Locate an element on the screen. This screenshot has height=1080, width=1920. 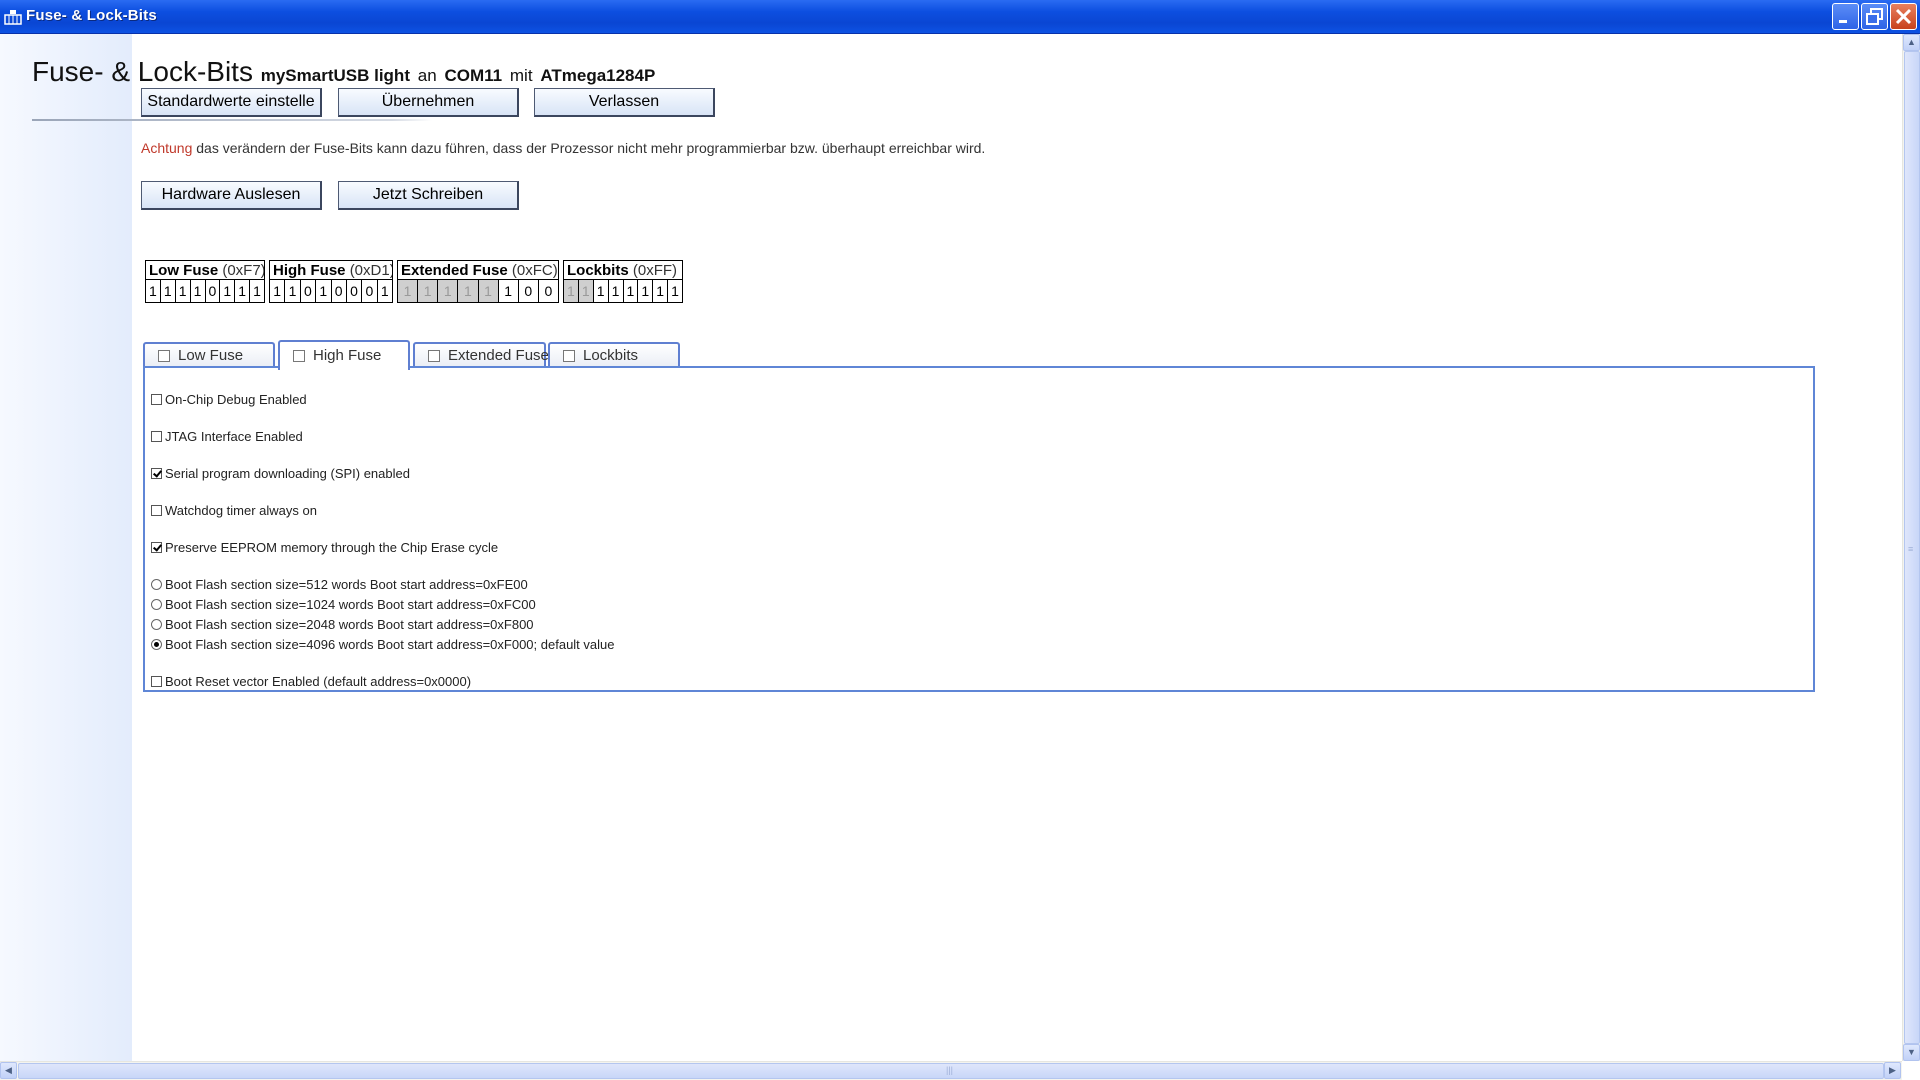
tab-low-fuse: Low Fuse is located at coordinates (209, 355).